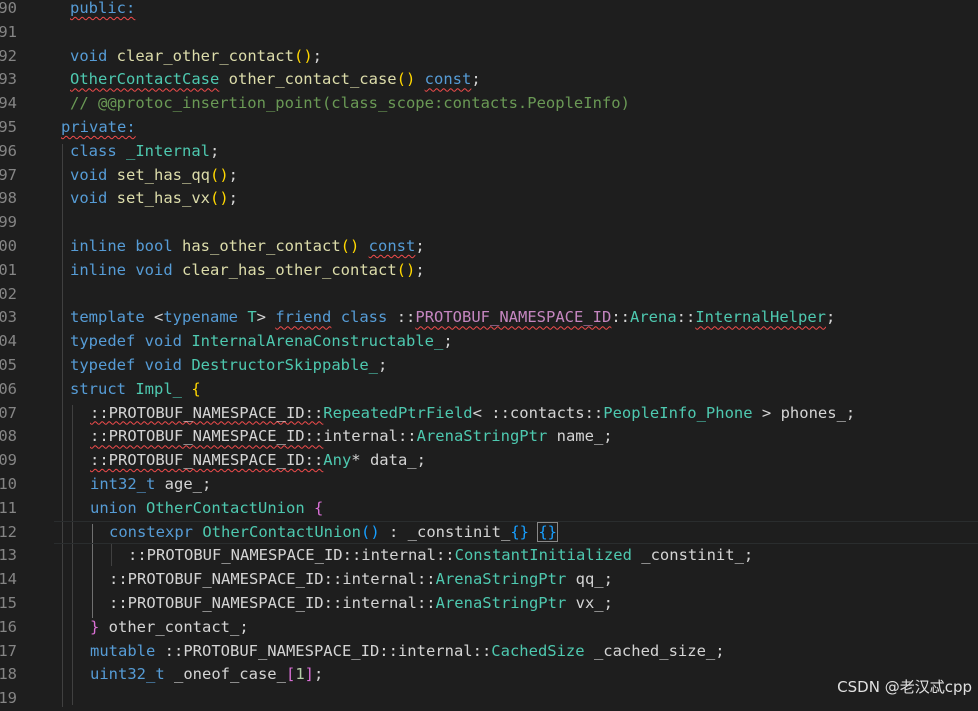  Describe the element at coordinates (8, 79) in the screenshot. I see `line-number: 93` at that location.